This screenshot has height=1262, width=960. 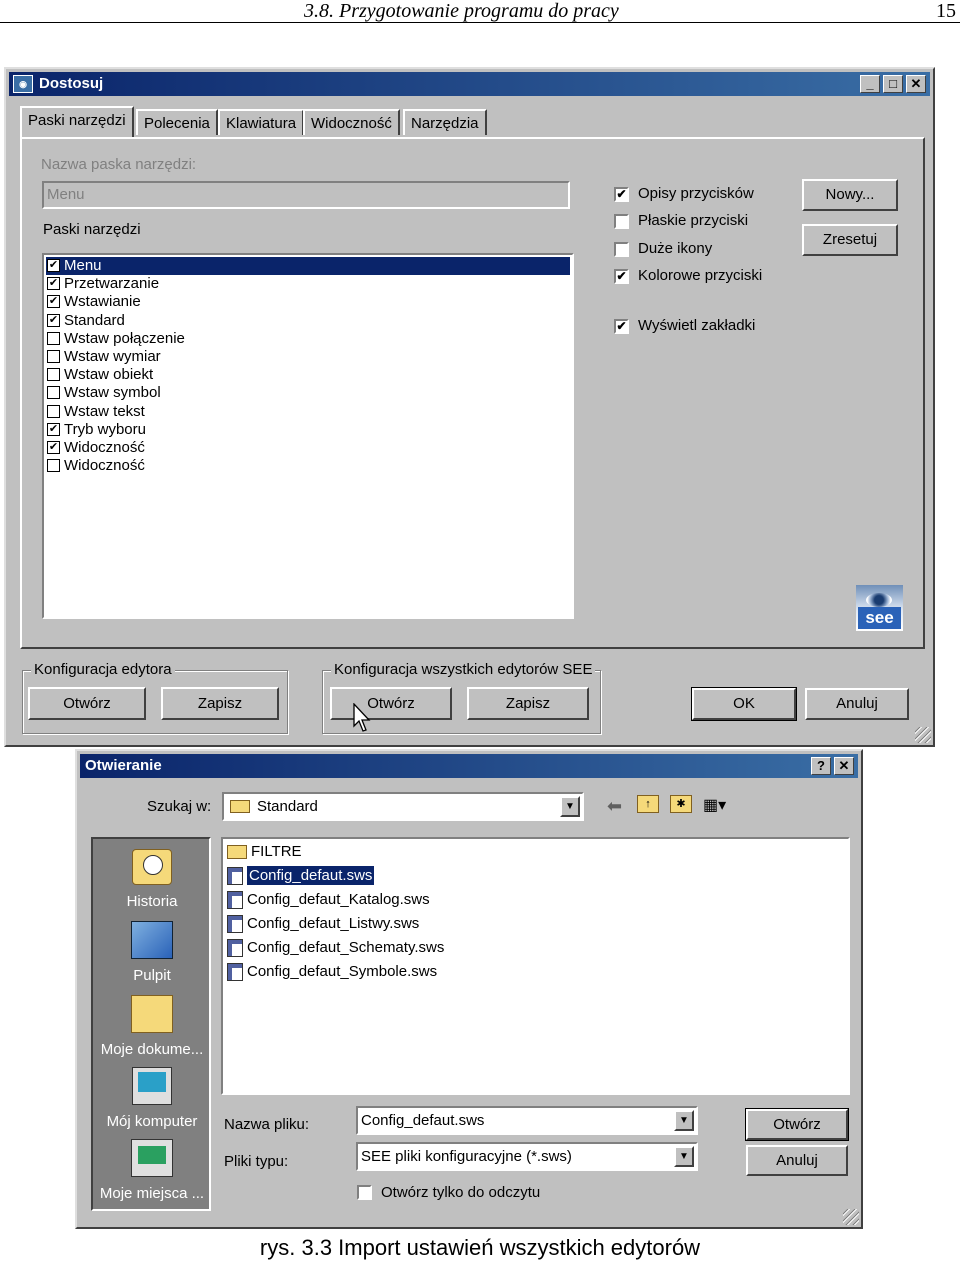 I want to click on tab-paski-narzedzi: Paski narzędzi, so click(x=77, y=121).